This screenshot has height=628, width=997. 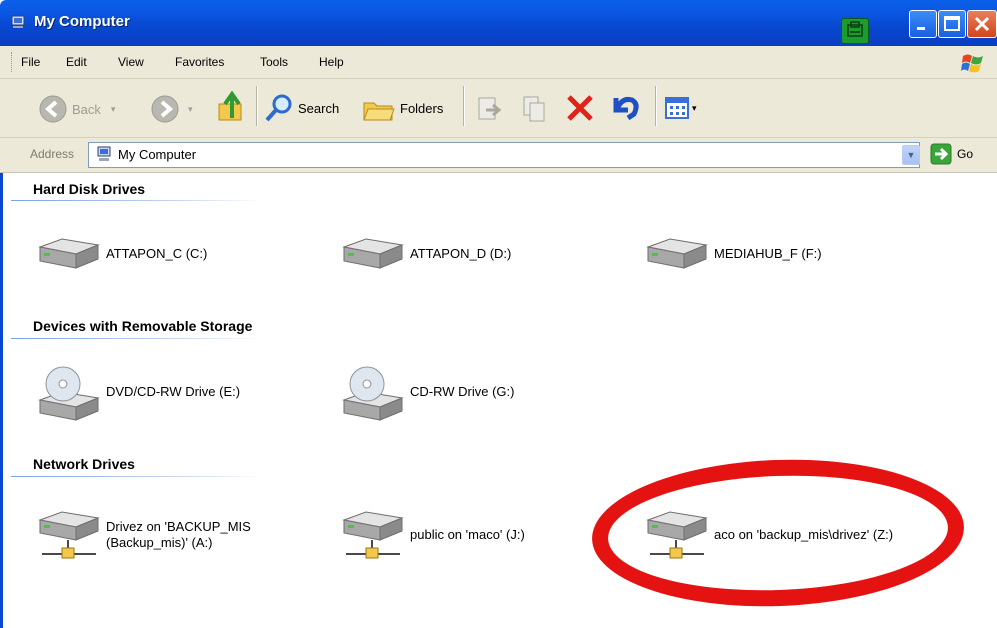 What do you see at coordinates (165, 109) in the screenshot?
I see `forward-arrow-icon` at bounding box center [165, 109].